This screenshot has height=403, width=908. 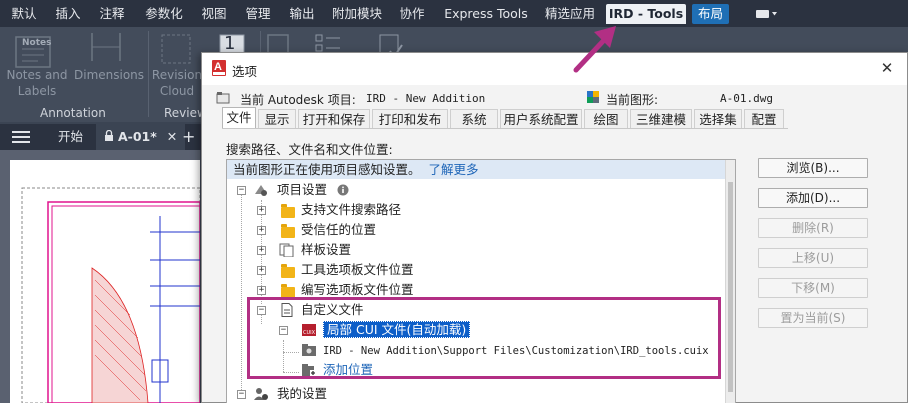 I want to click on folder-gear-icon, so click(x=309, y=350).